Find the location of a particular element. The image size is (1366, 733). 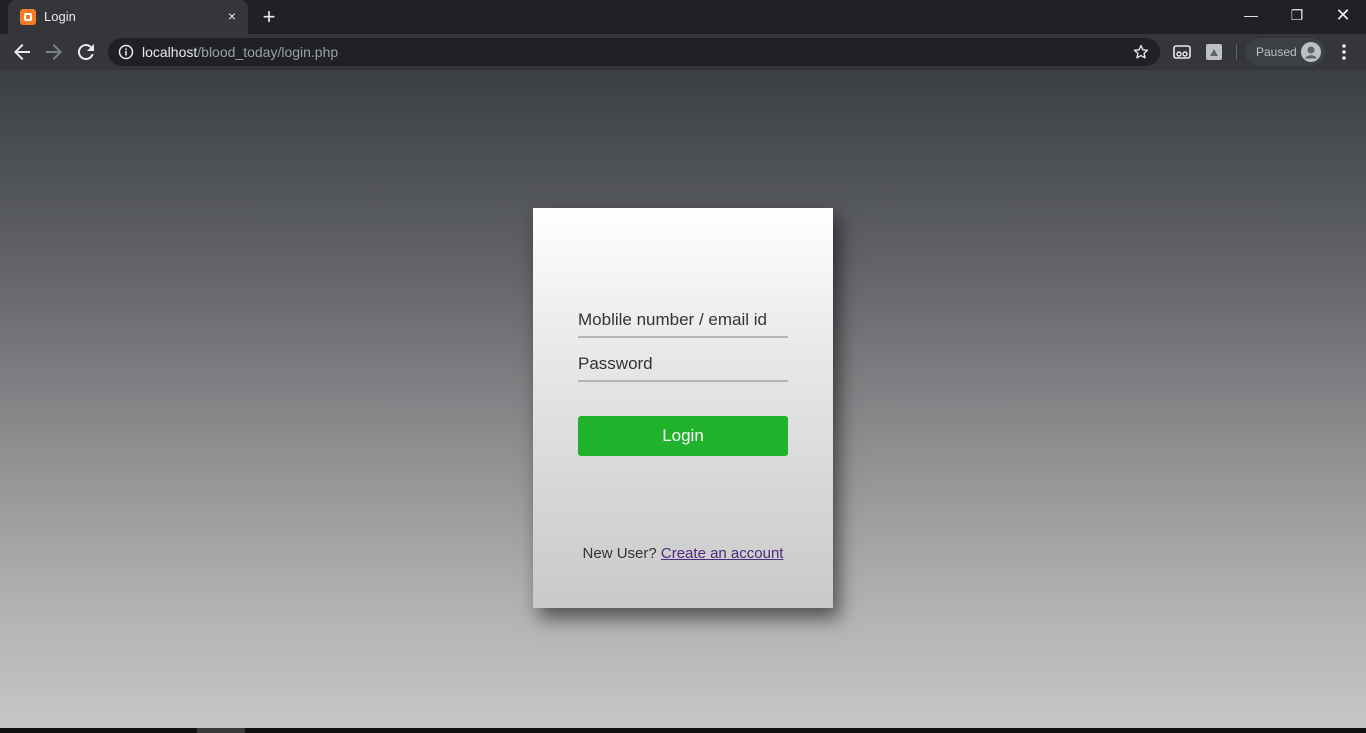

restore-icon: ❐ is located at coordinates (1297, 15).